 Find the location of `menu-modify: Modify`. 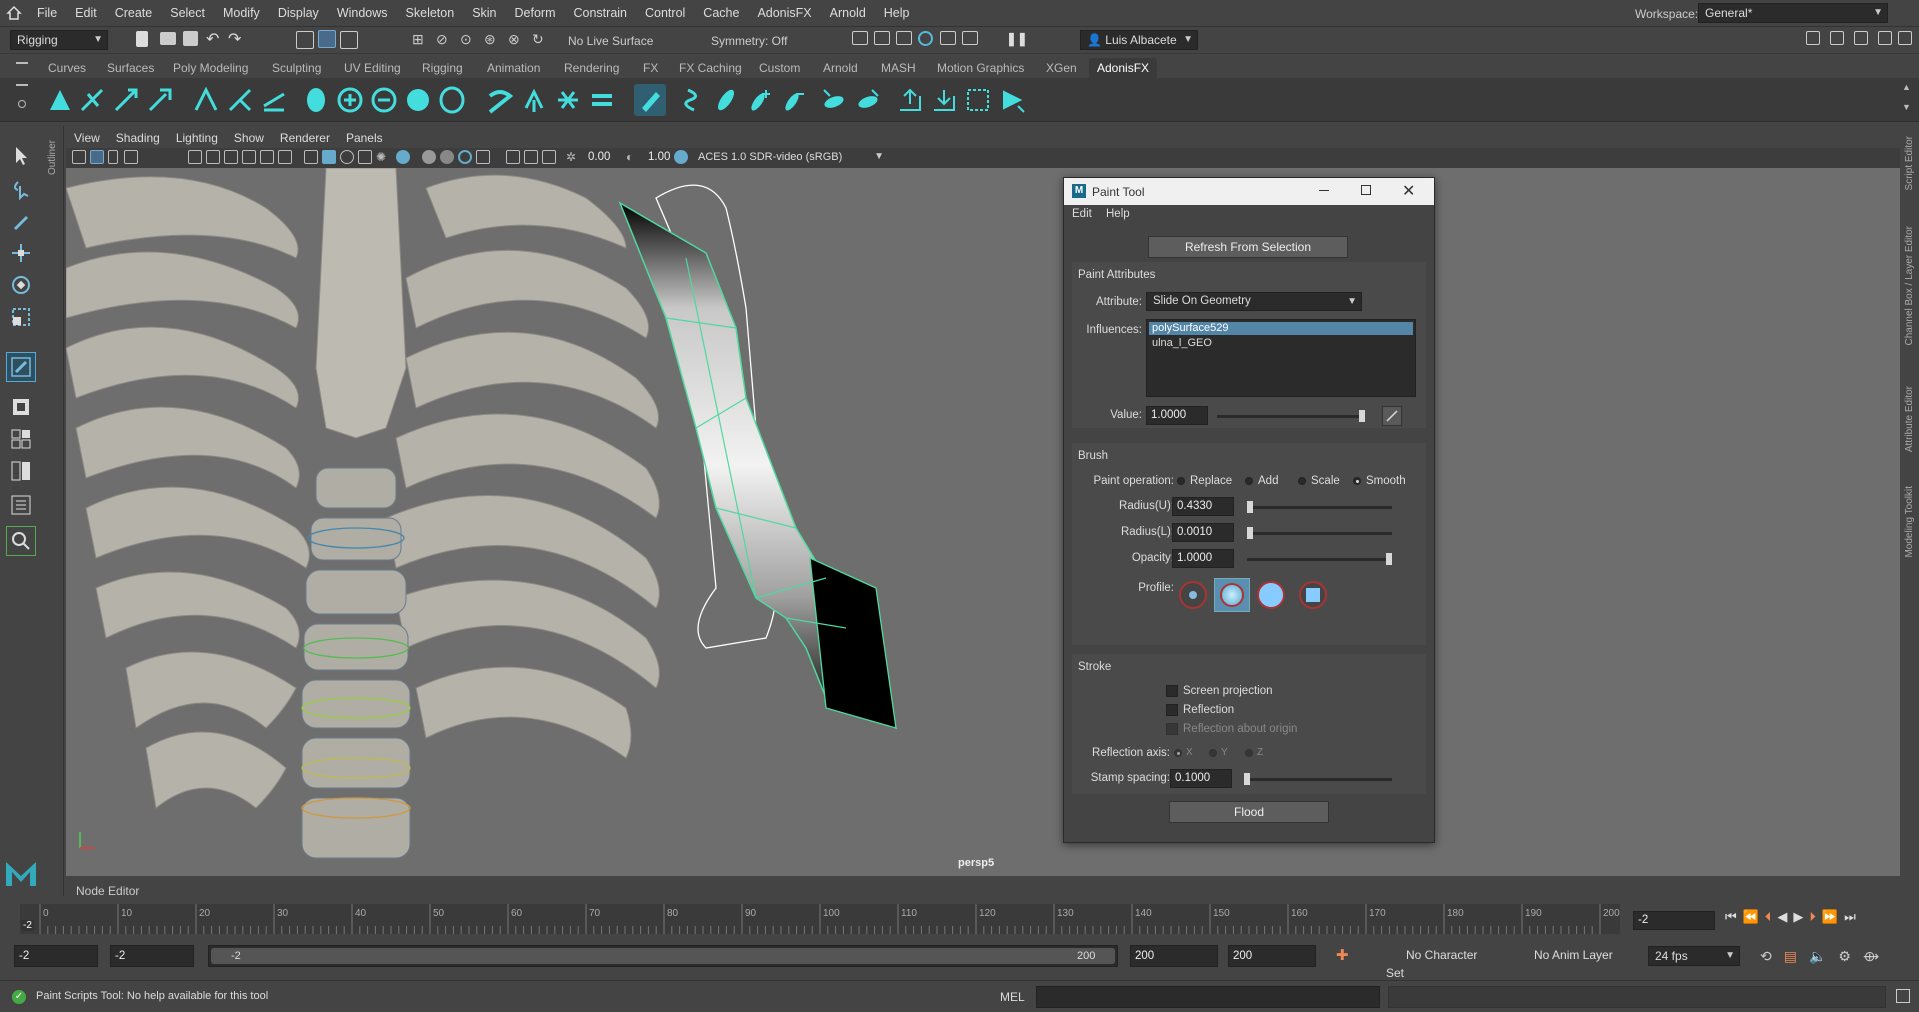

menu-modify: Modify is located at coordinates (241, 13).